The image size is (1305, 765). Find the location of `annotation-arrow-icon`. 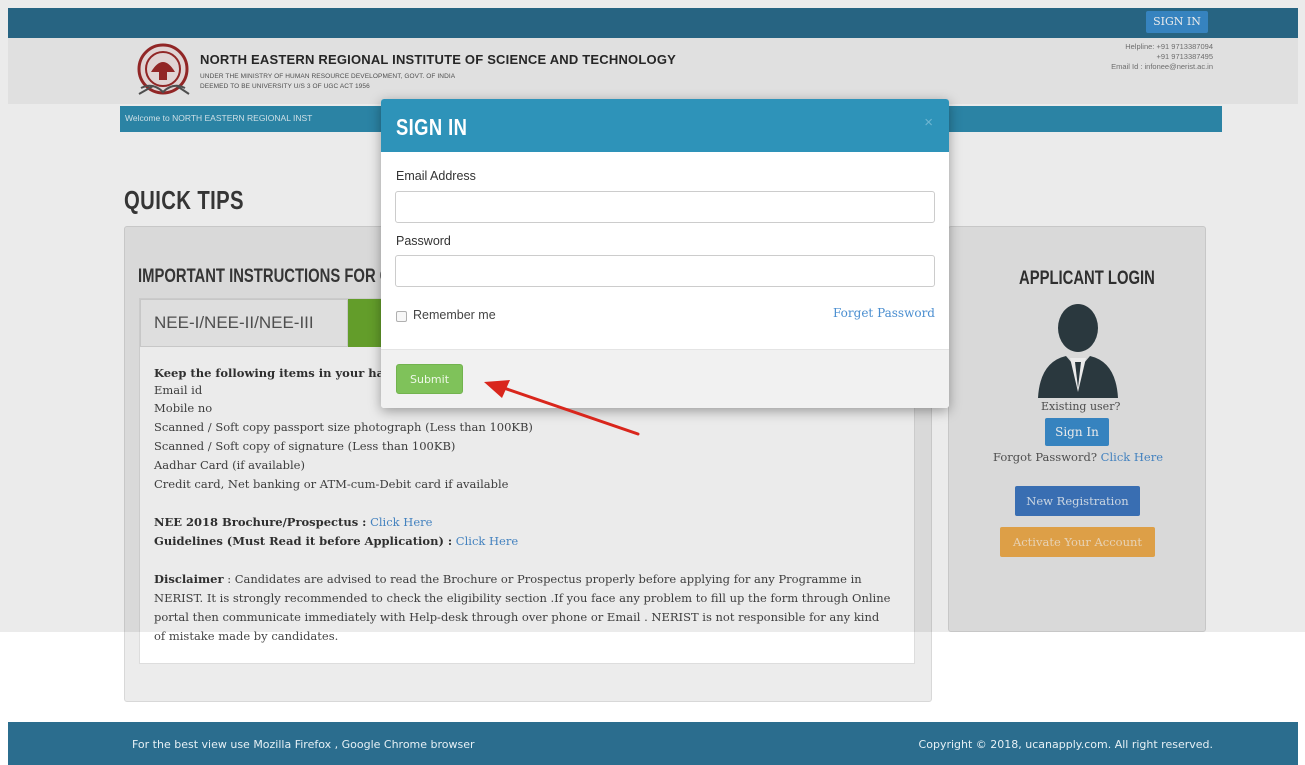

annotation-arrow-icon is located at coordinates (562, 408).